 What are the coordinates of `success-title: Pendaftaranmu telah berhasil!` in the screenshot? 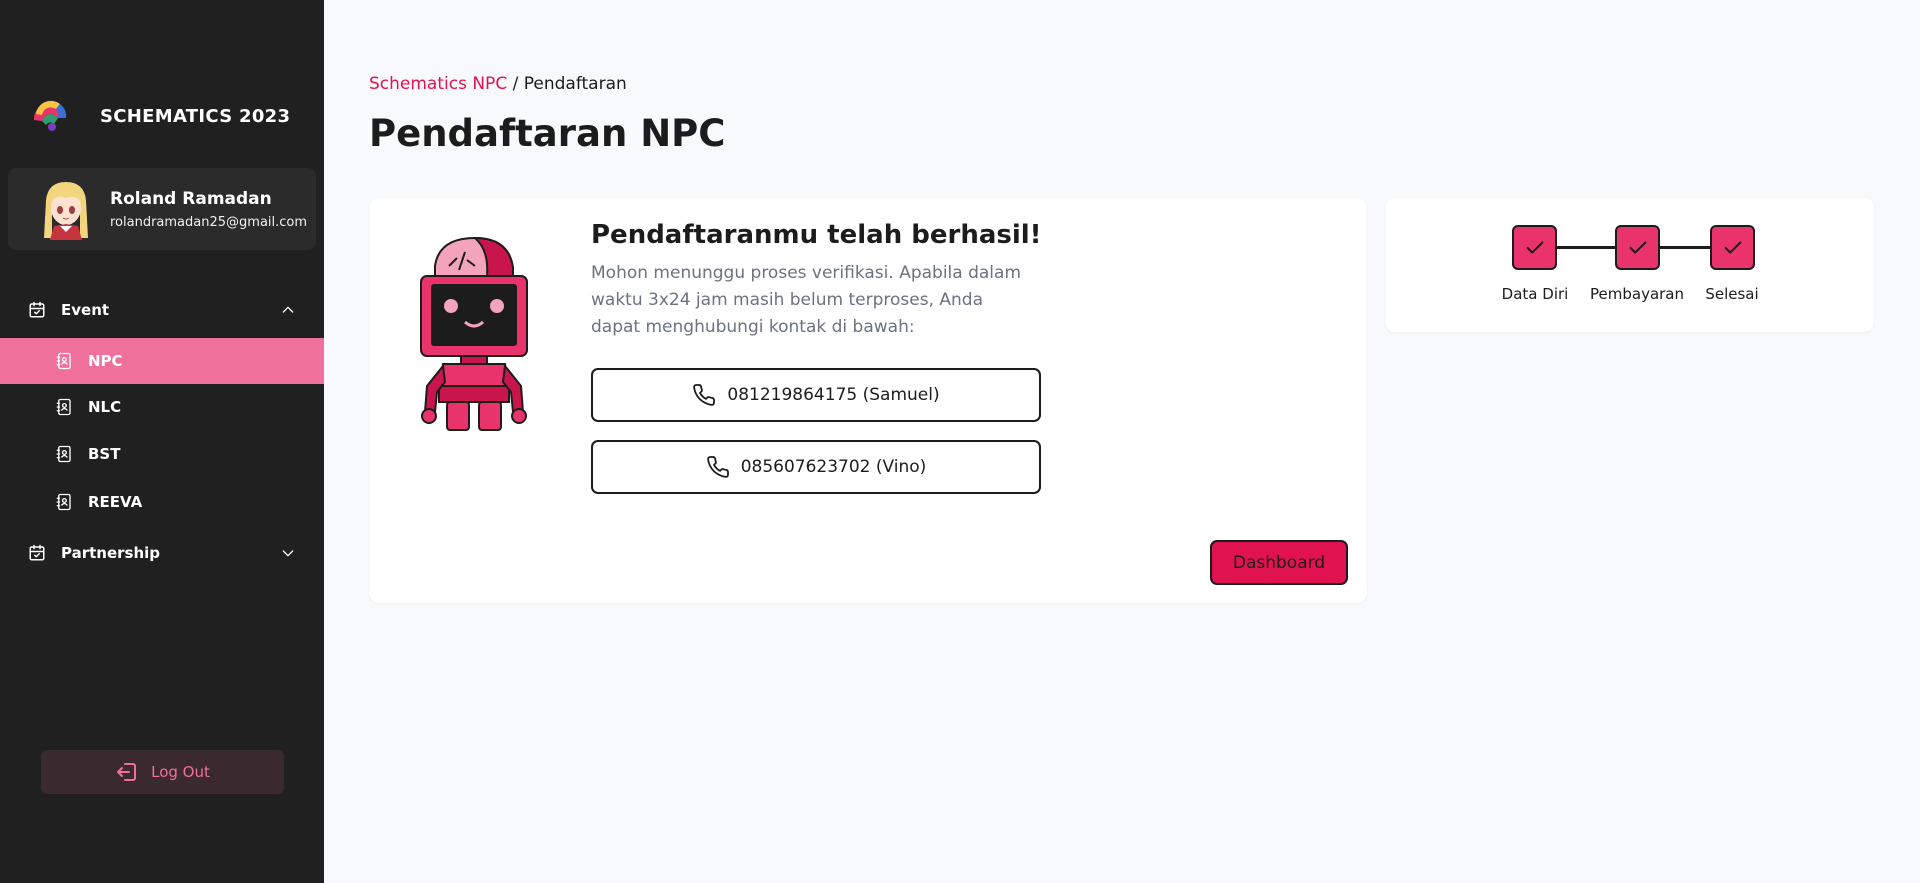 It's located at (816, 235).